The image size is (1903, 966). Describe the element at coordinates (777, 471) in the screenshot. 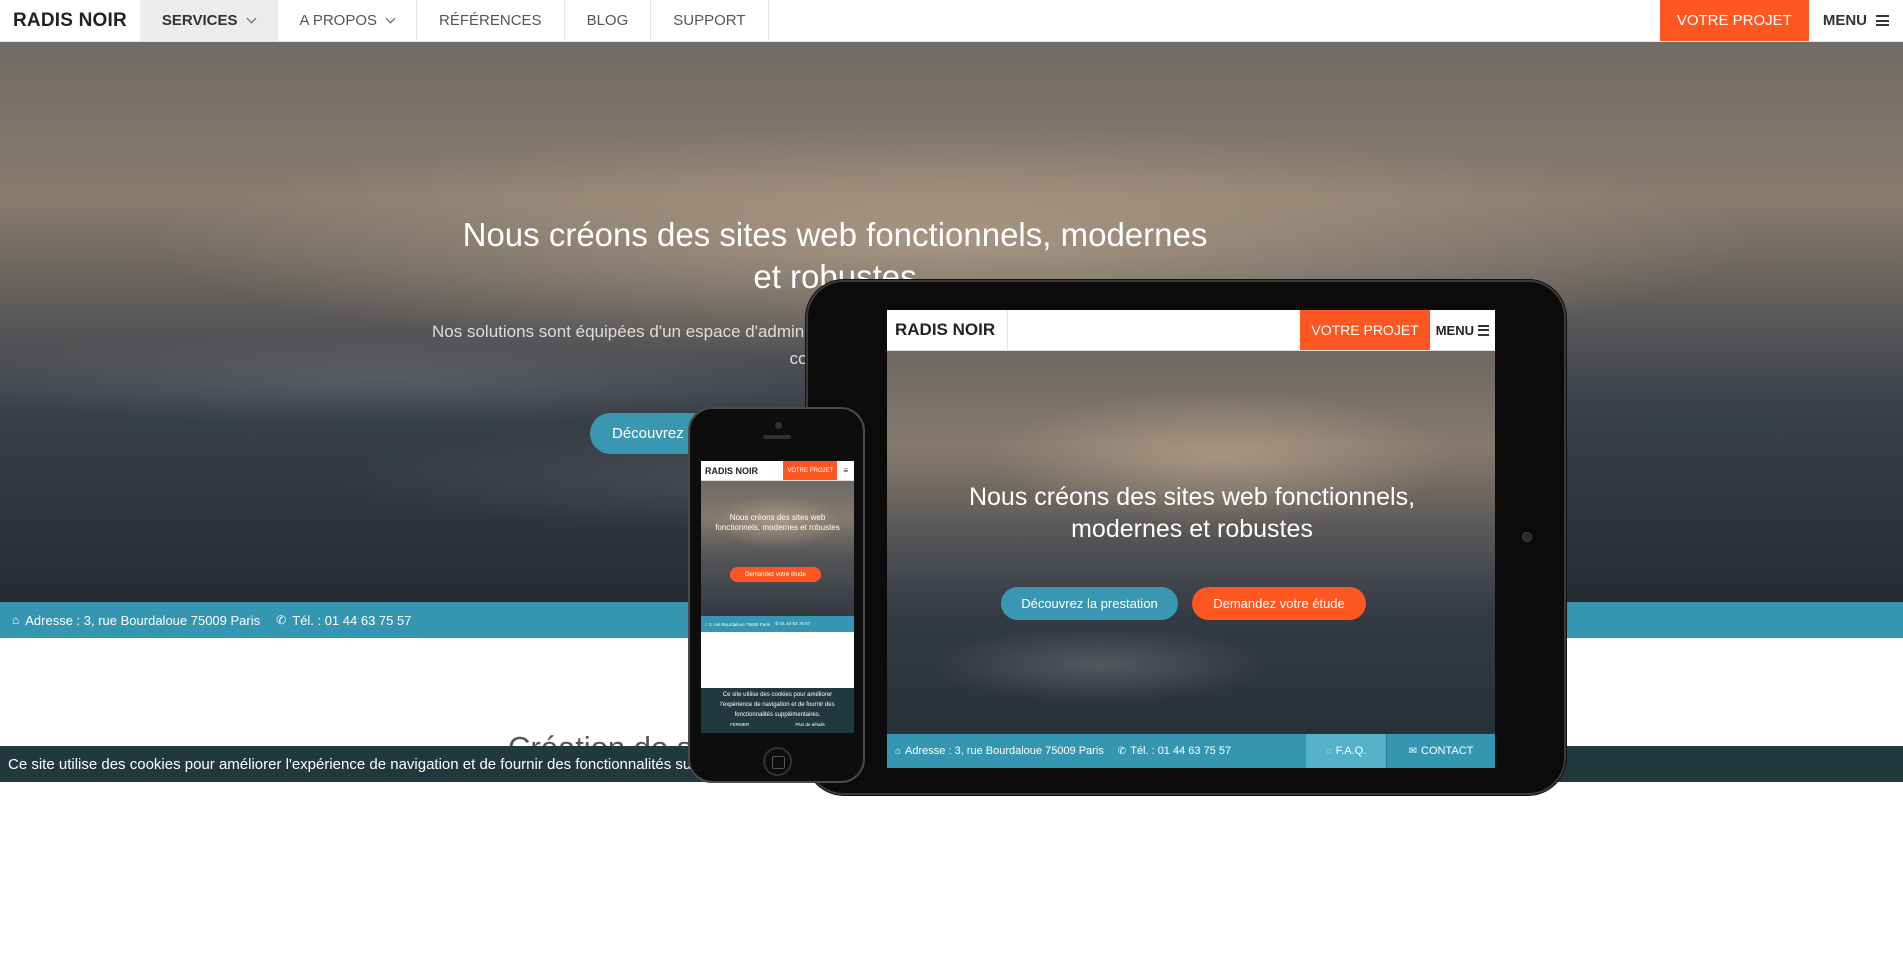

I see `phone-header: RADIS NOIR VOTRE PROJET ≡` at that location.